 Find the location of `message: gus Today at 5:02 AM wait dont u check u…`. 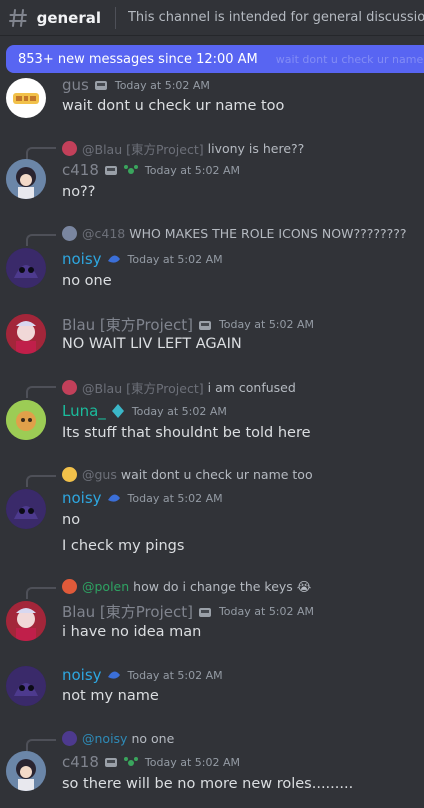

message: gus Today at 5:02 AM wait dont u check u… is located at coordinates (212, 98).